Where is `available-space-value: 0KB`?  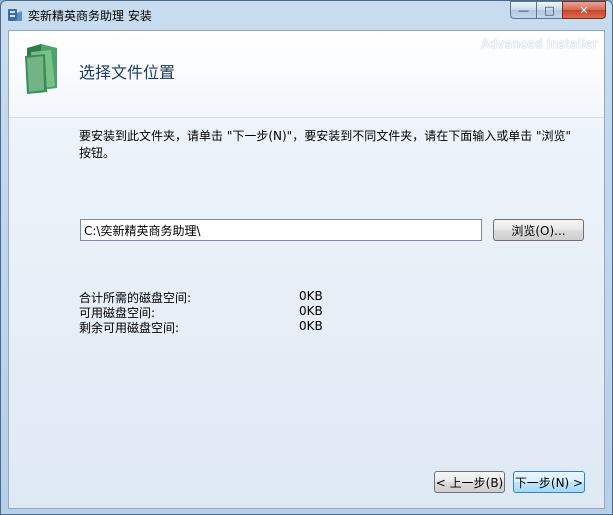
available-space-value: 0KB is located at coordinates (311, 311).